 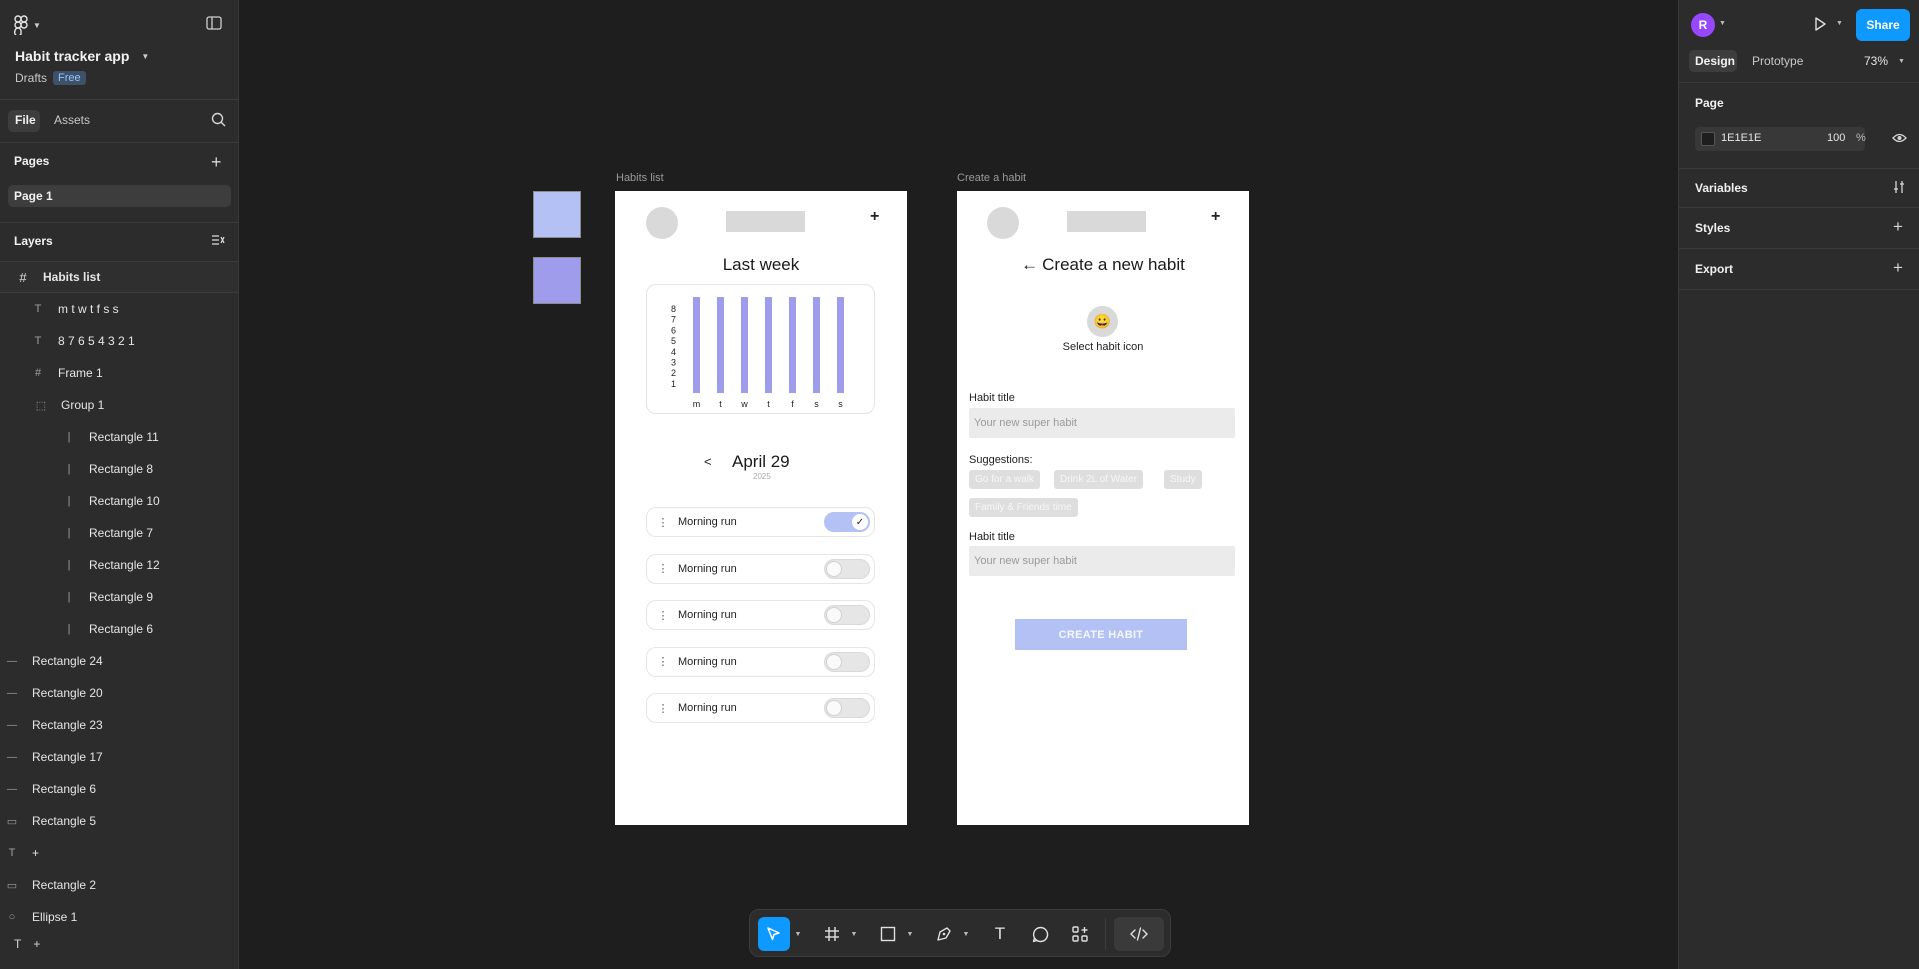 I want to click on export-header: Export, so click(x=1714, y=269).